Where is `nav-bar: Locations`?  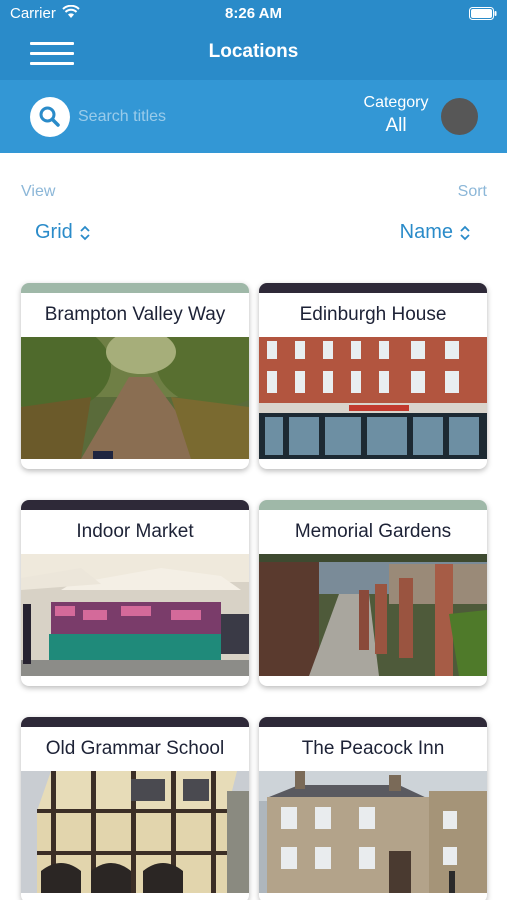 nav-bar: Locations is located at coordinates (253, 54).